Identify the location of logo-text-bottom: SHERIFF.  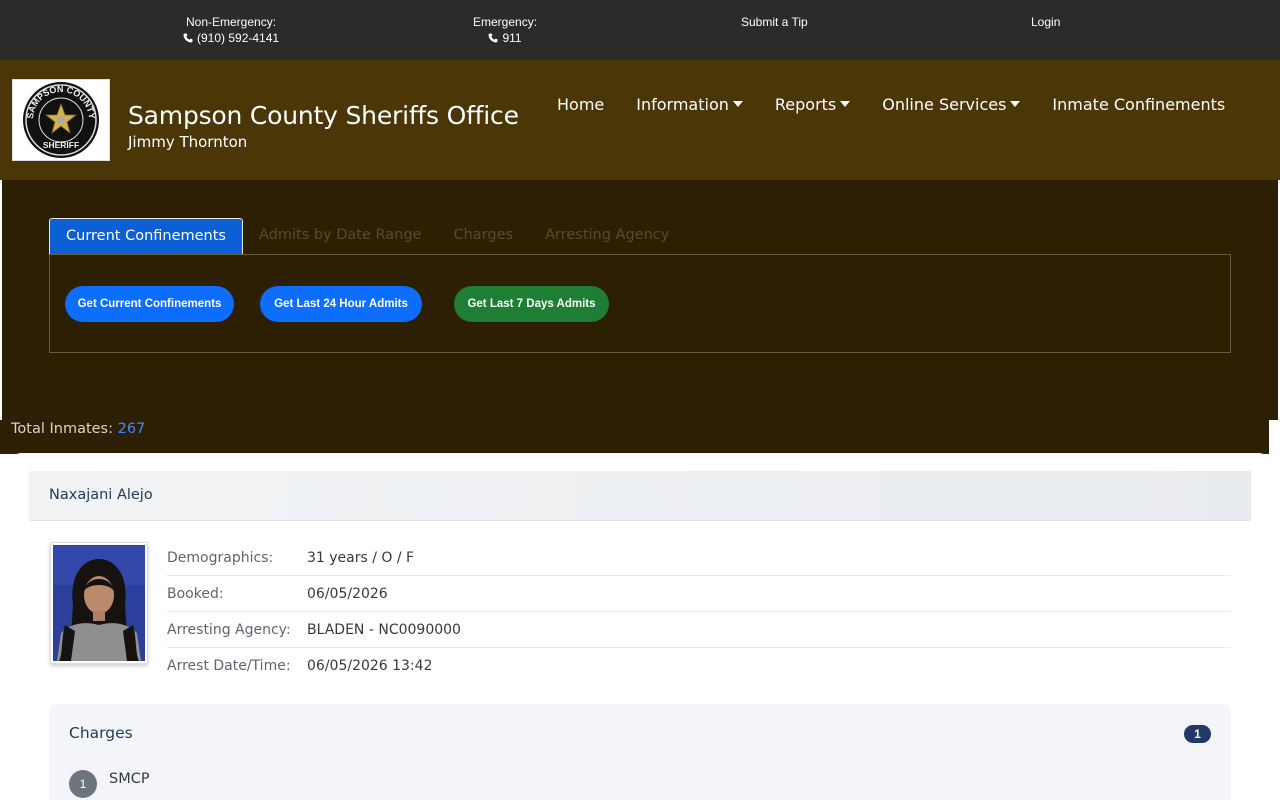
(61, 145).